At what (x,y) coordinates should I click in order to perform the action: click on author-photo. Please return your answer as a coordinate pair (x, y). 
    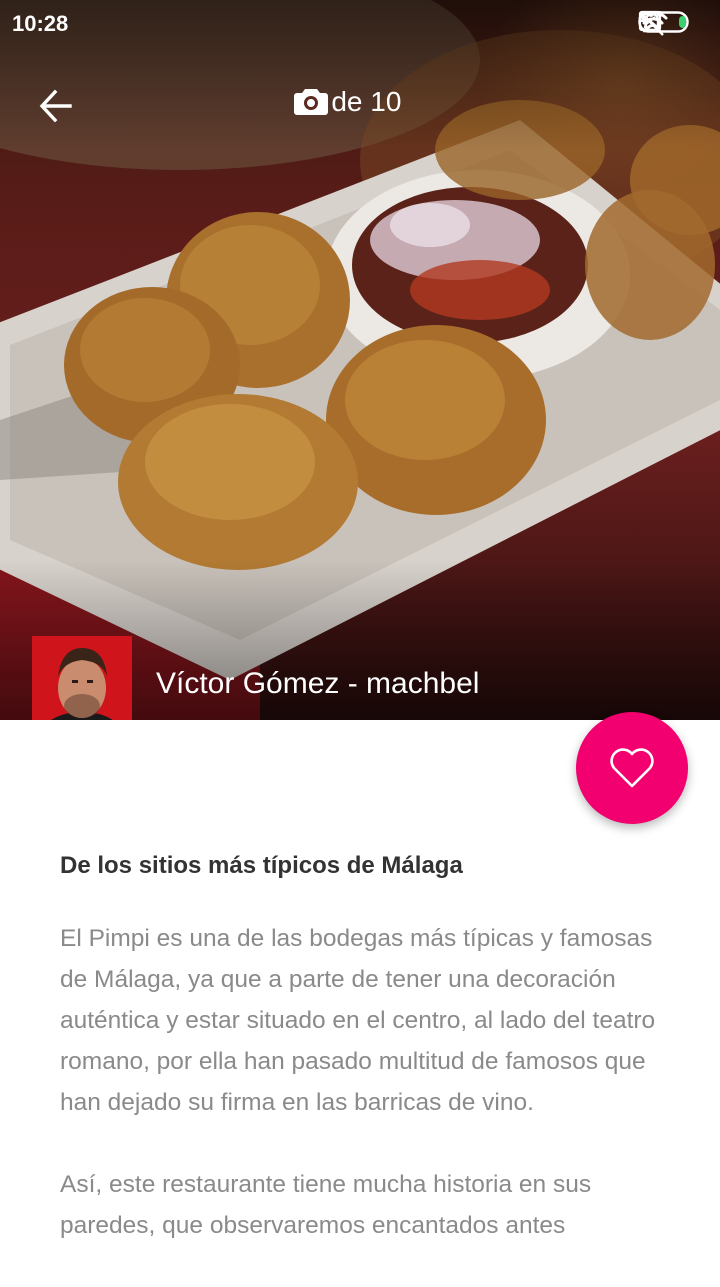
    Looking at the image, I should click on (82, 678).